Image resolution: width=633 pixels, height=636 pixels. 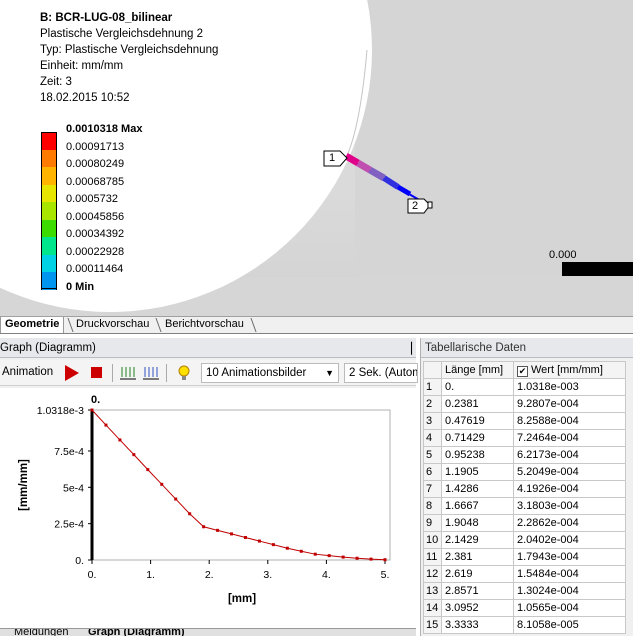 What do you see at coordinates (408, 349) in the screenshot?
I see `pin-icon: ▕` at bounding box center [408, 349].